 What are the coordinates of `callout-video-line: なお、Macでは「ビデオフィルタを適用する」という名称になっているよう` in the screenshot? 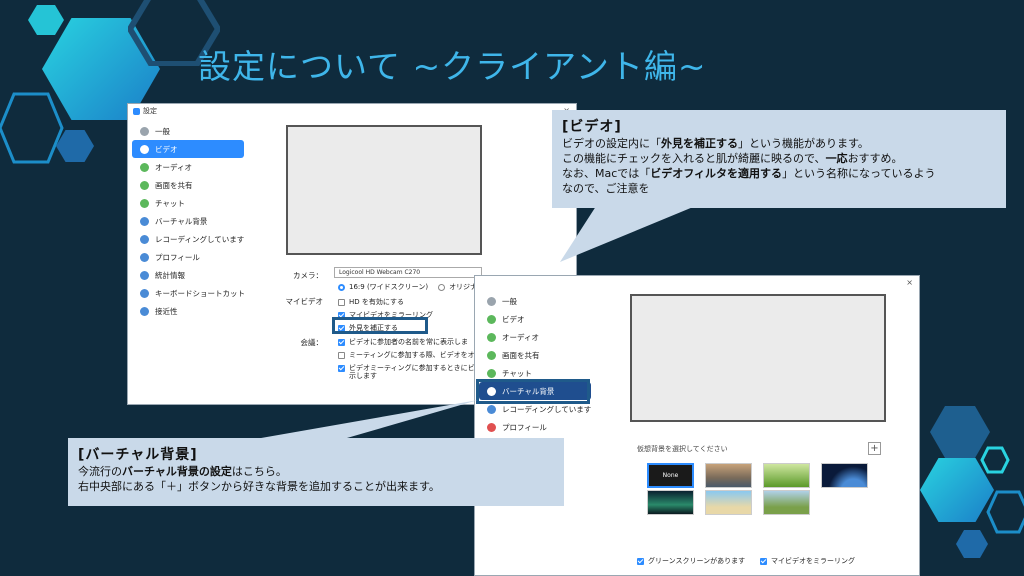 It's located at (749, 173).